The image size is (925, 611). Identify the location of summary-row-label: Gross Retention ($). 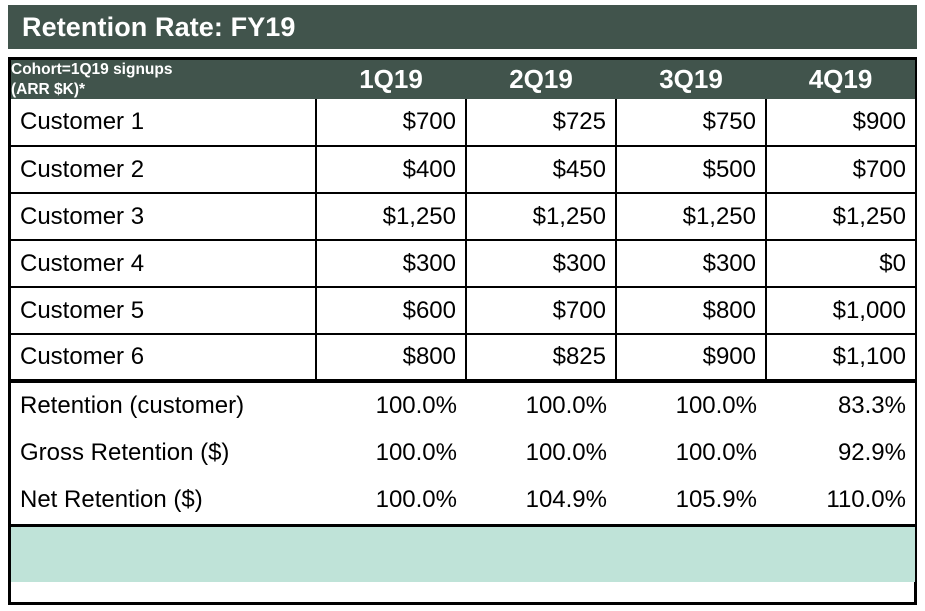
(163, 453).